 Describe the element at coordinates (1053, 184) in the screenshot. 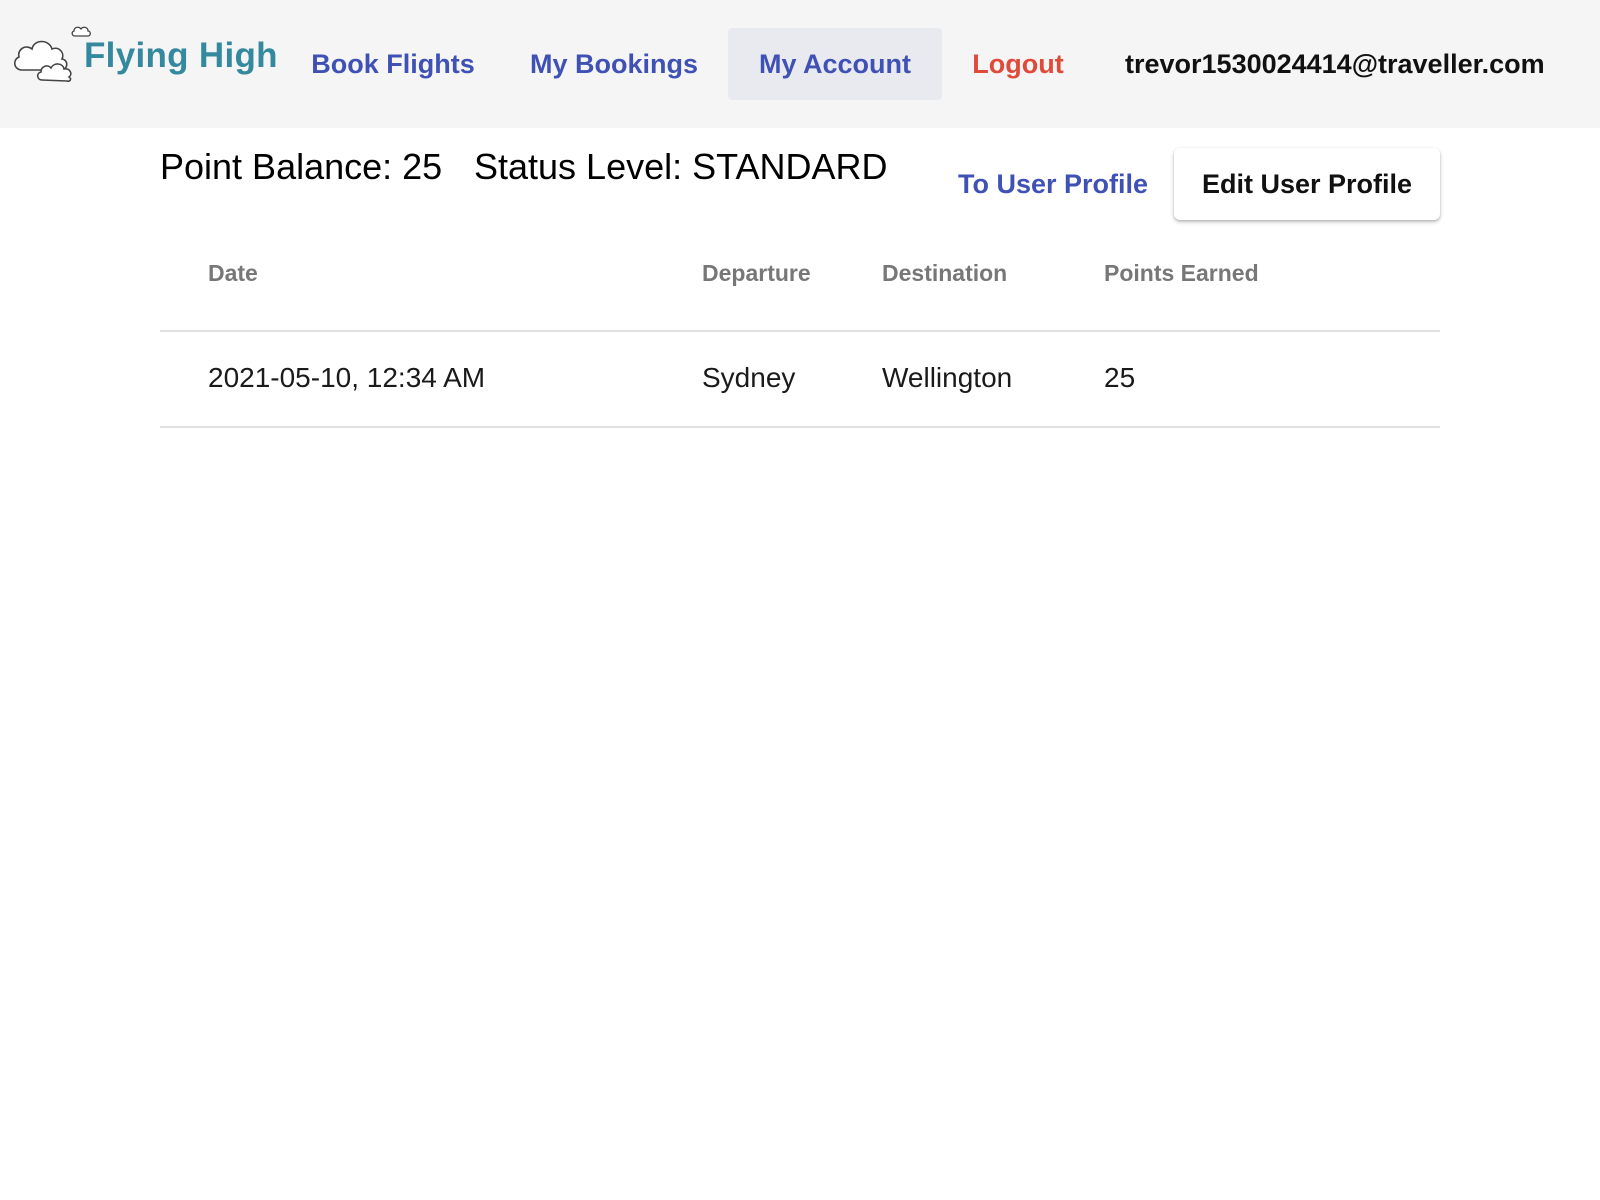

I see `to-user-profile-link: To User Profile` at that location.